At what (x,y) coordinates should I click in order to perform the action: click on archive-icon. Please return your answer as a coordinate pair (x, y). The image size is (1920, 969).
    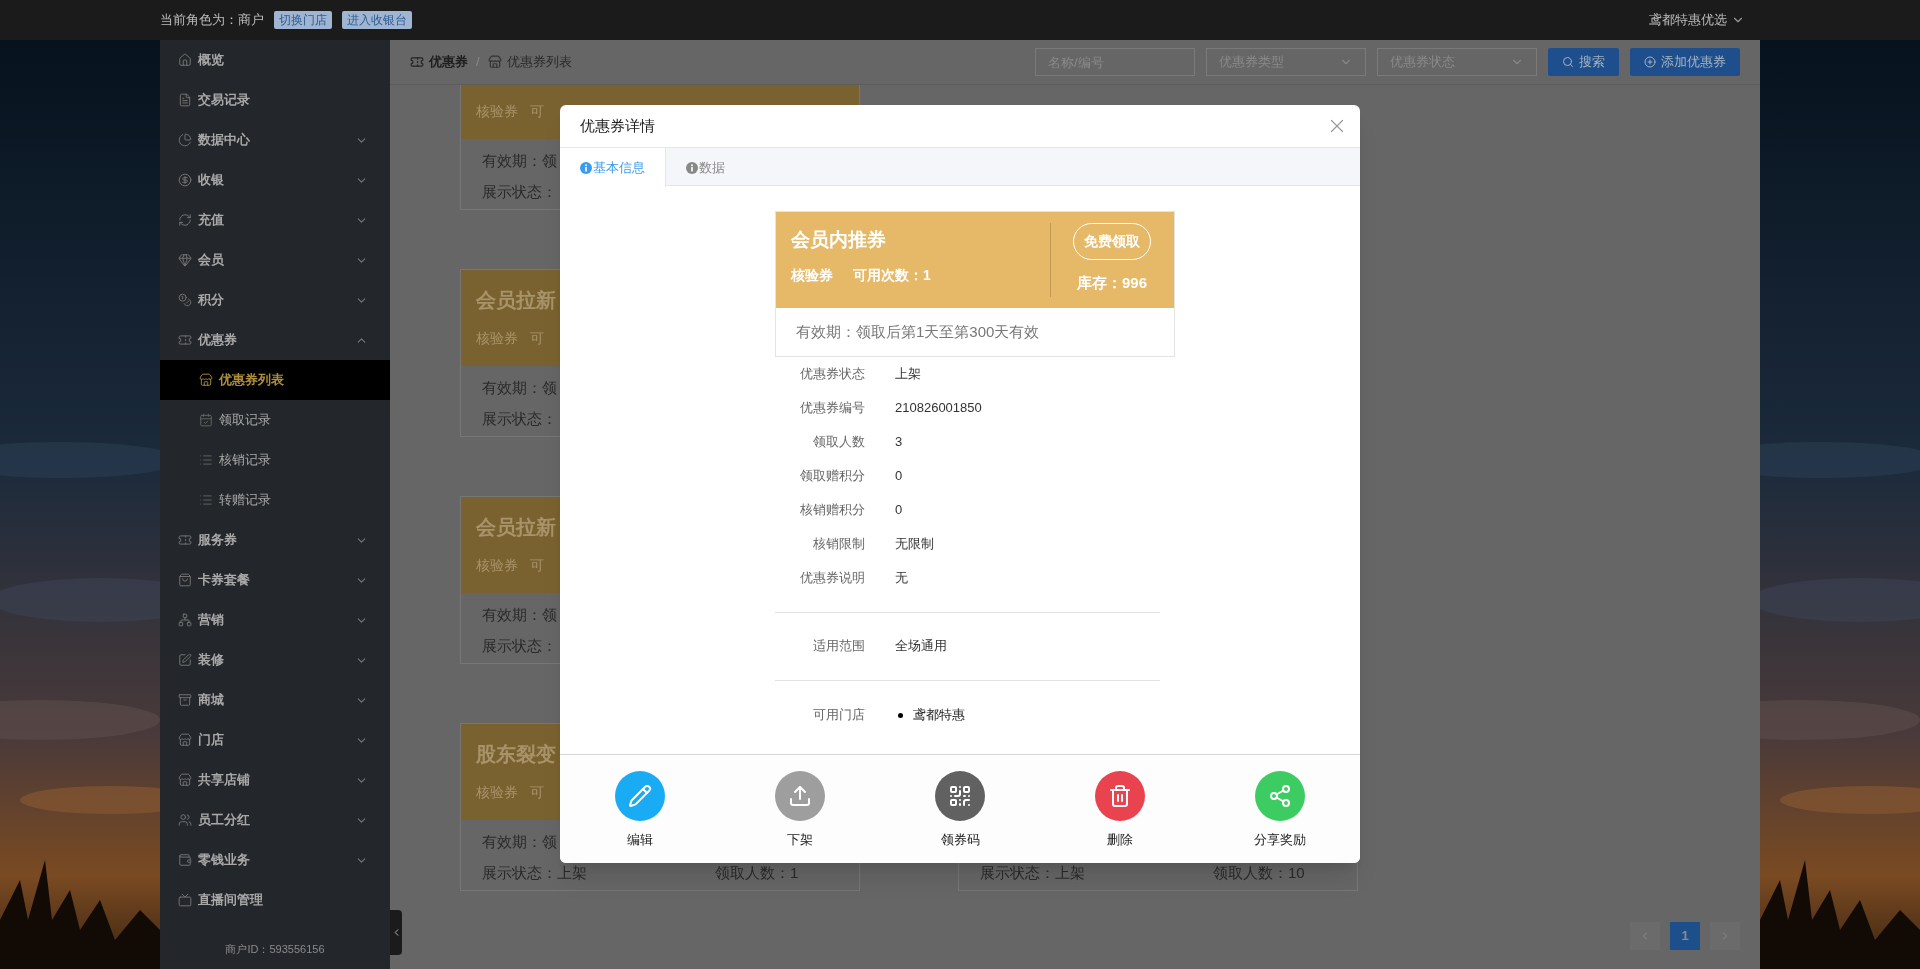
    Looking at the image, I should click on (185, 700).